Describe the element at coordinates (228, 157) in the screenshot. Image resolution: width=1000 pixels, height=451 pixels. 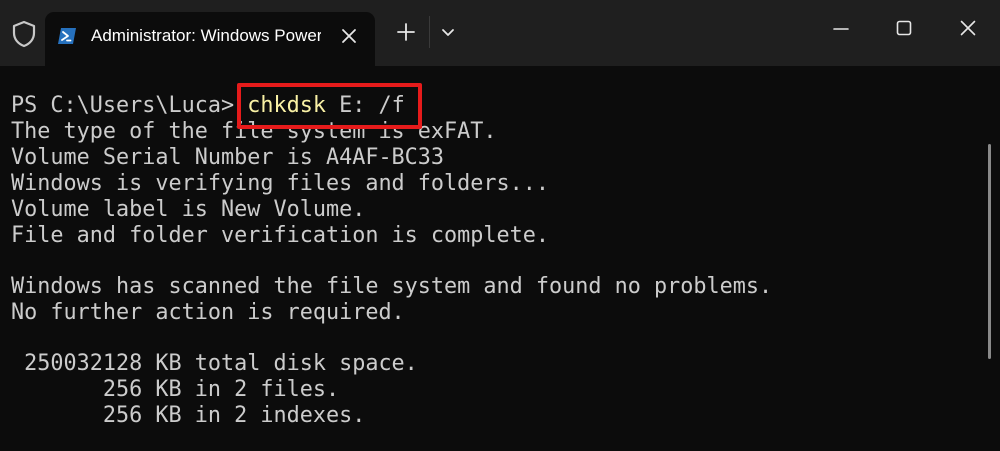
I see `output-line: Volume Serial Number is A4AF-BC33` at that location.